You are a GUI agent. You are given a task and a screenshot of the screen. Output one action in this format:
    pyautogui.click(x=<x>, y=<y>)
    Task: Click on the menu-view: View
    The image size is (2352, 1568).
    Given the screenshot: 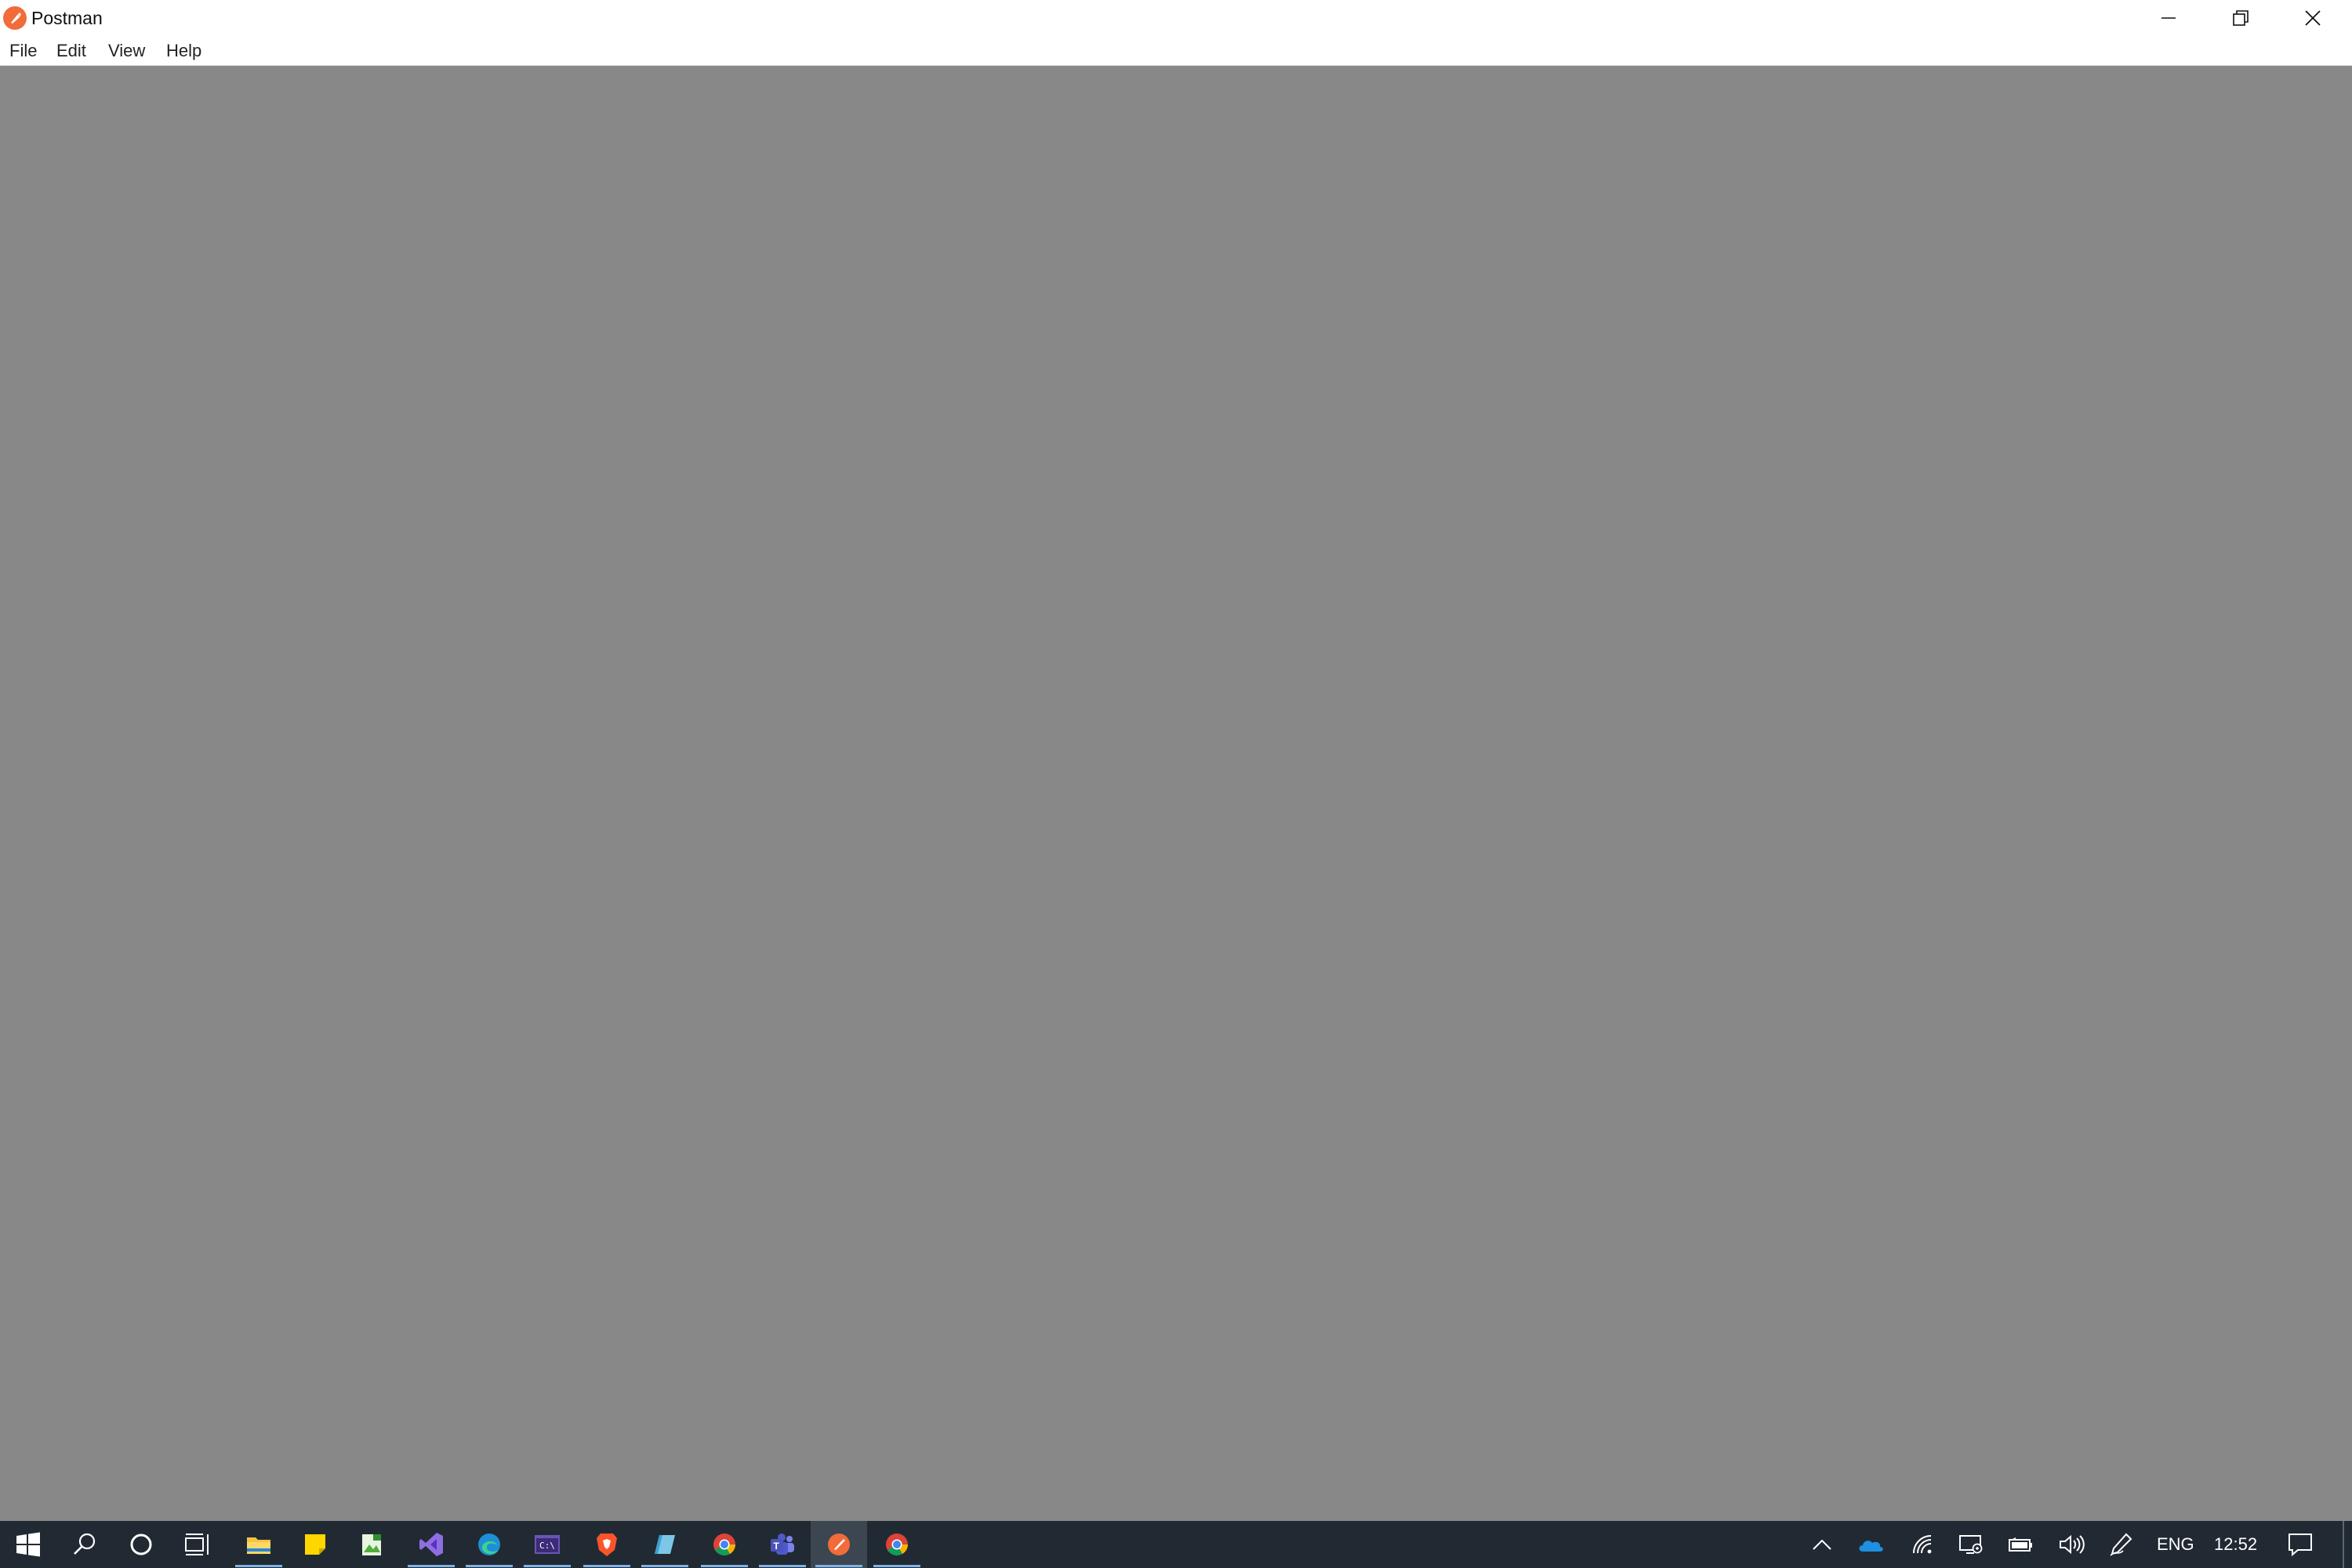 What is the action you would take?
    pyautogui.click(x=127, y=51)
    